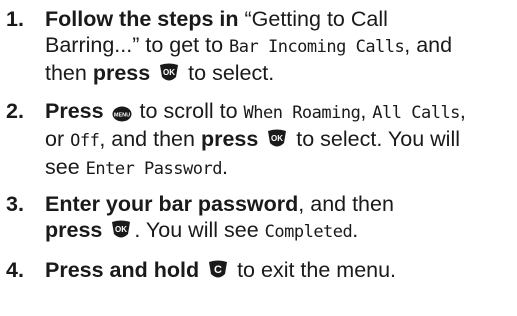 Image resolution: width=517 pixels, height=316 pixels. What do you see at coordinates (137, 45) in the screenshot?
I see `text: Barring...” to get to` at bounding box center [137, 45].